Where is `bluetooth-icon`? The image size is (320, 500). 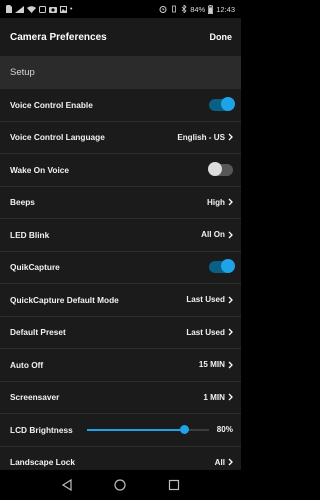 bluetooth-icon is located at coordinates (184, 9).